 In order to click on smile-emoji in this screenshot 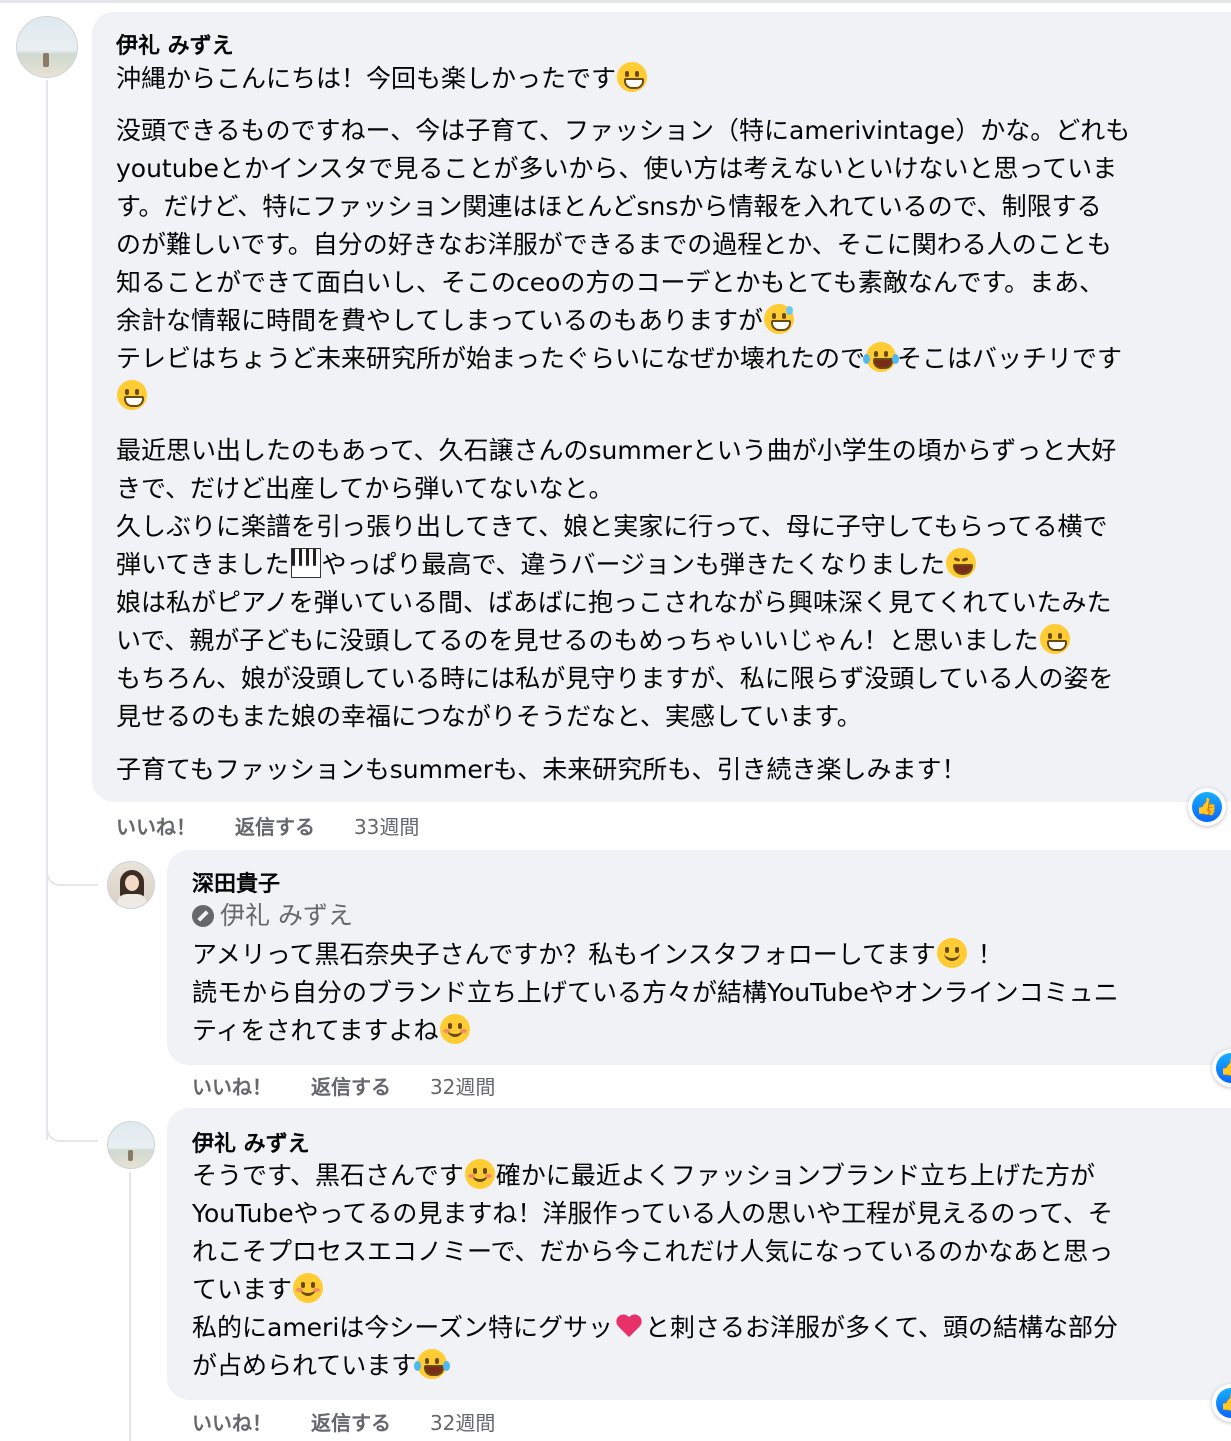, I will do `click(951, 953)`.